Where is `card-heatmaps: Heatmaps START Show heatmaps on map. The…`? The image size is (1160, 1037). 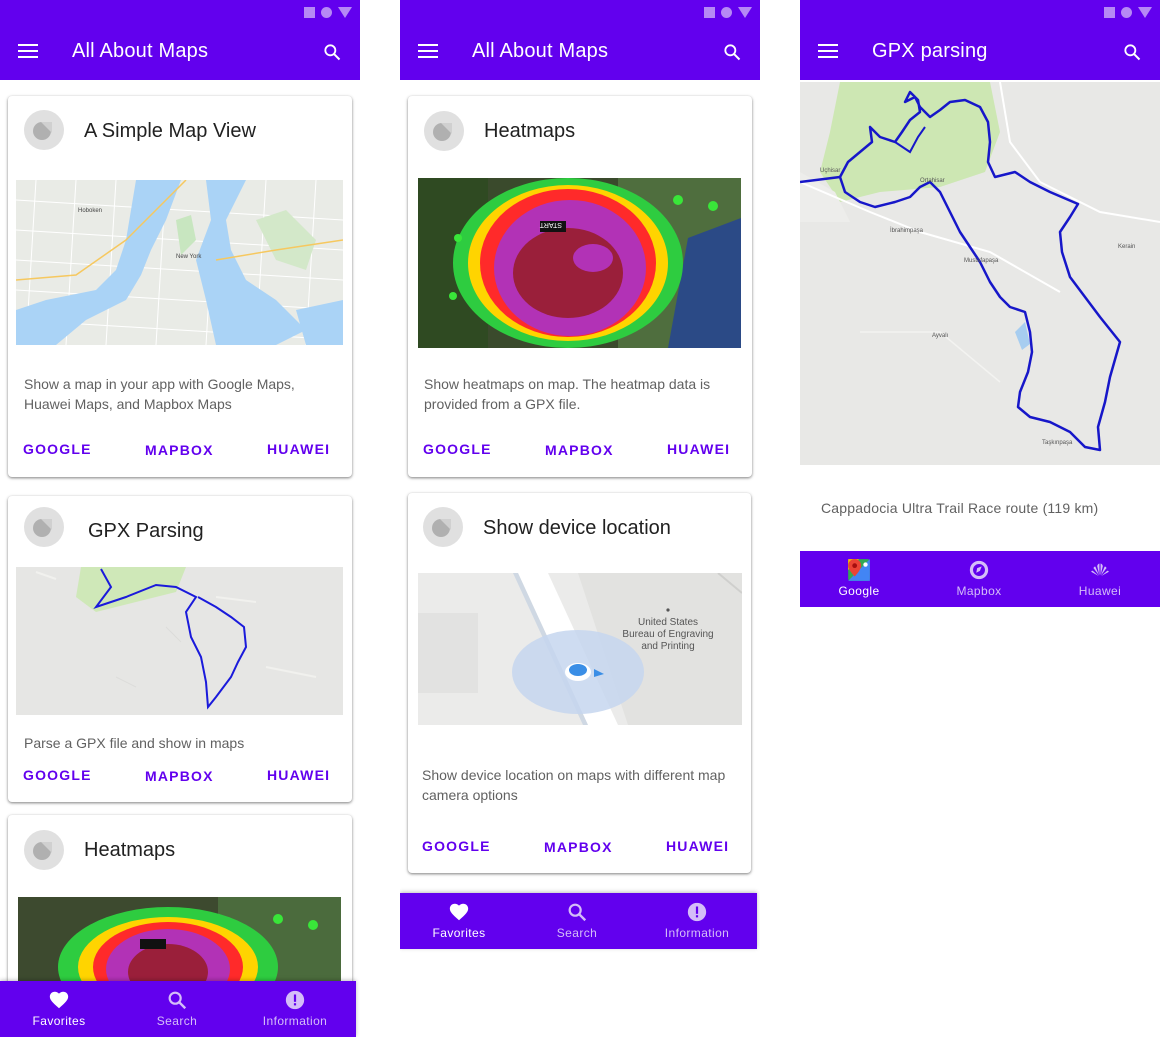
card-heatmaps: Heatmaps START Show heatmaps on map. The… is located at coordinates (580, 286).